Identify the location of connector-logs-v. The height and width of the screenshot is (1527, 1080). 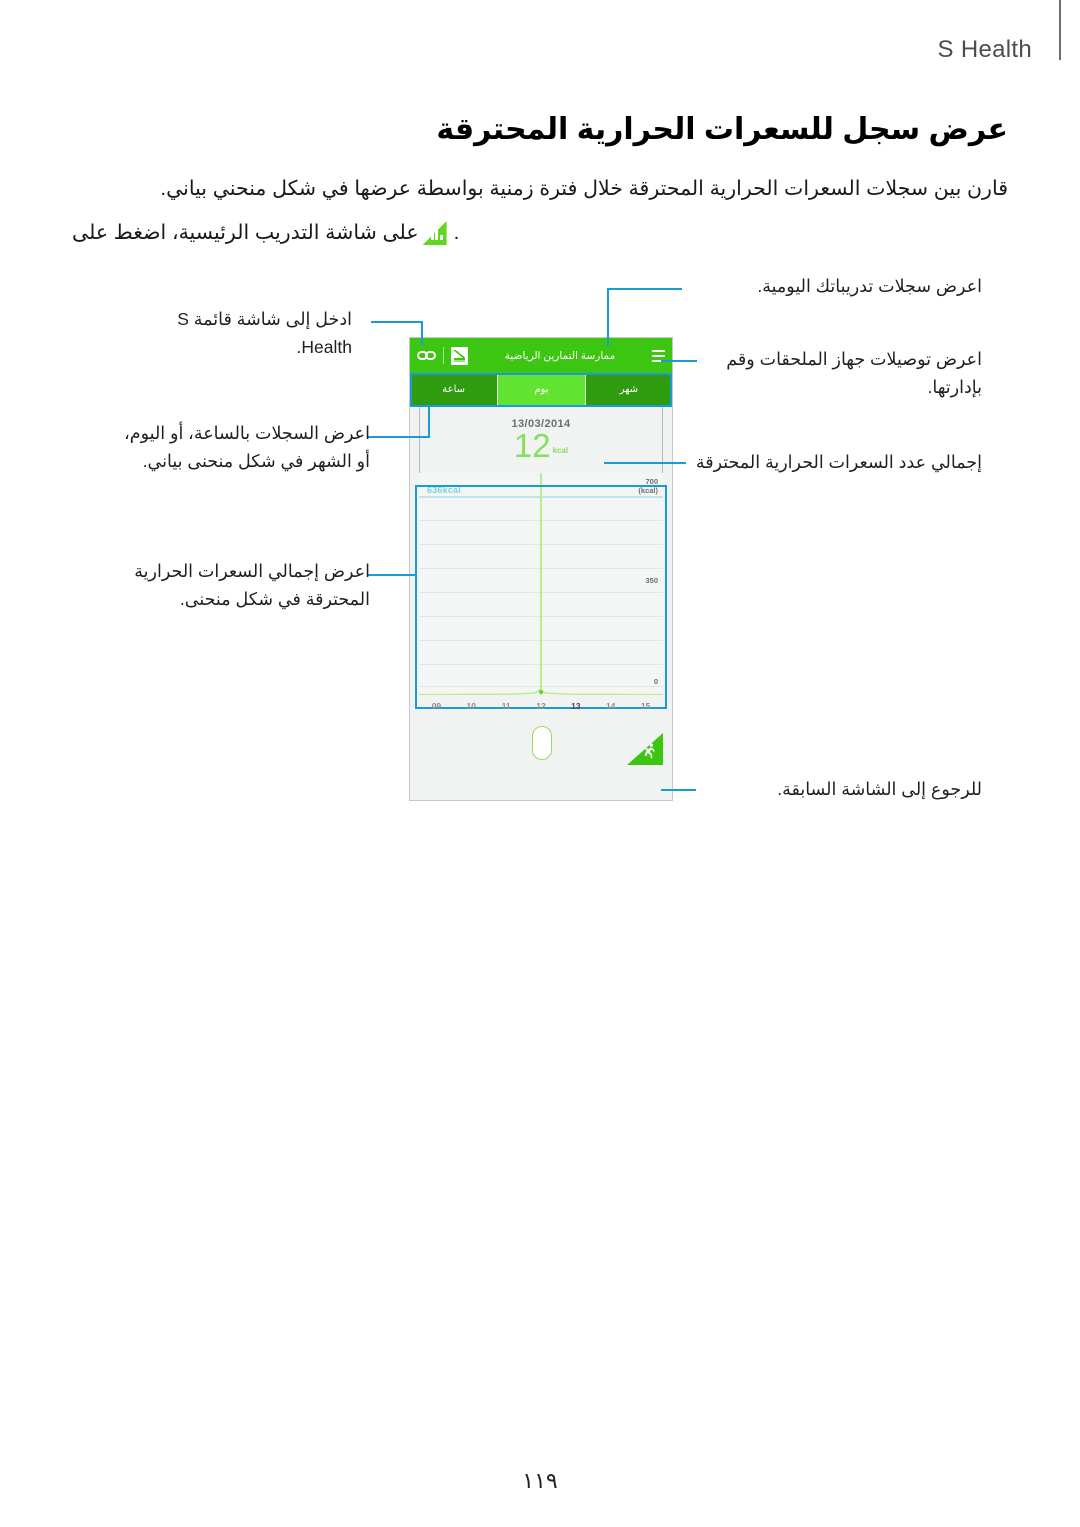
(608, 317).